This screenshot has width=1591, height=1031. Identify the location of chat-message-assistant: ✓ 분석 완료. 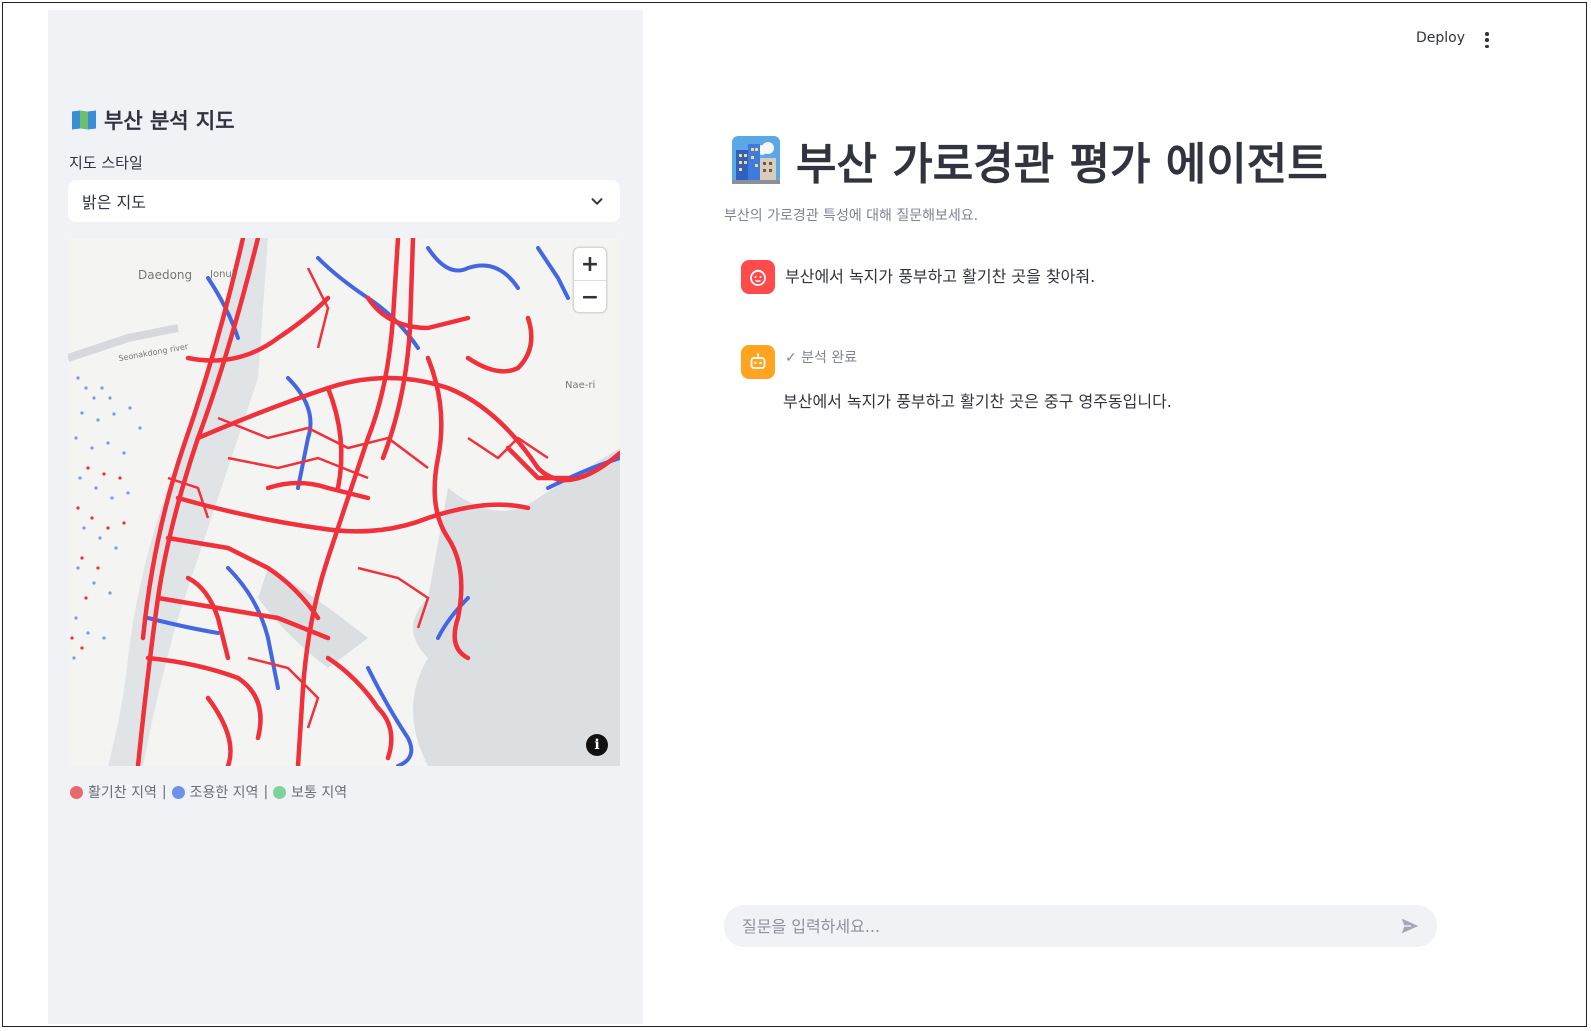
(799, 362).